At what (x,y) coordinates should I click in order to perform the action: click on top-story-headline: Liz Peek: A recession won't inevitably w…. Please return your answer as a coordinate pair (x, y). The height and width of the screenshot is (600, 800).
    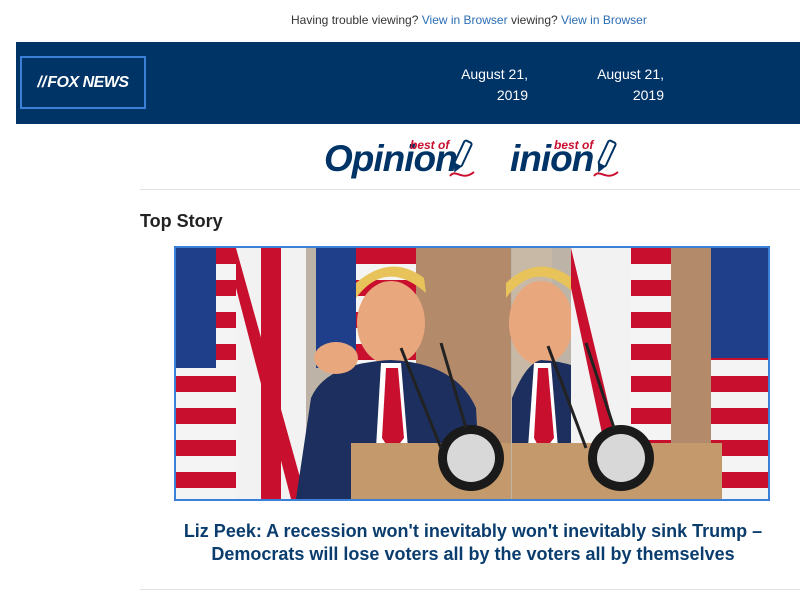
    Looking at the image, I should click on (473, 543).